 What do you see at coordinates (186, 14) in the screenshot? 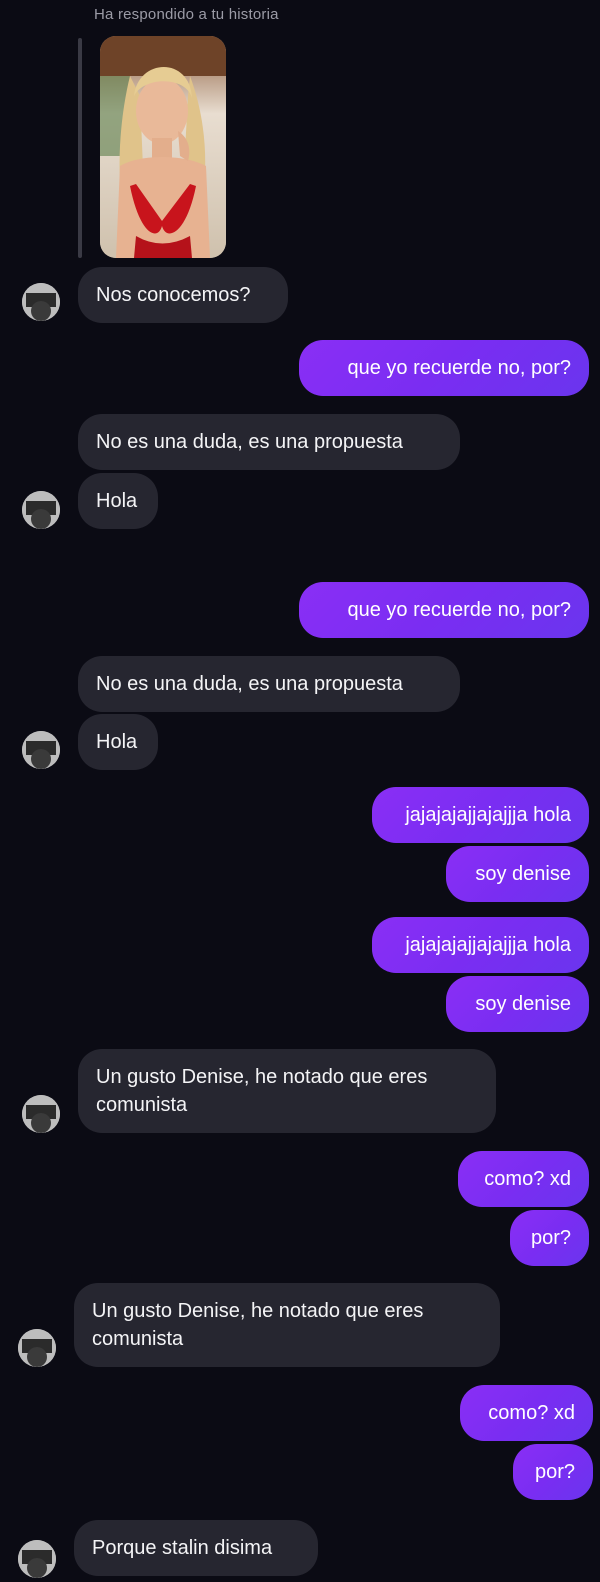
I see `story-reply-label: Ha respondido a tu historia` at bounding box center [186, 14].